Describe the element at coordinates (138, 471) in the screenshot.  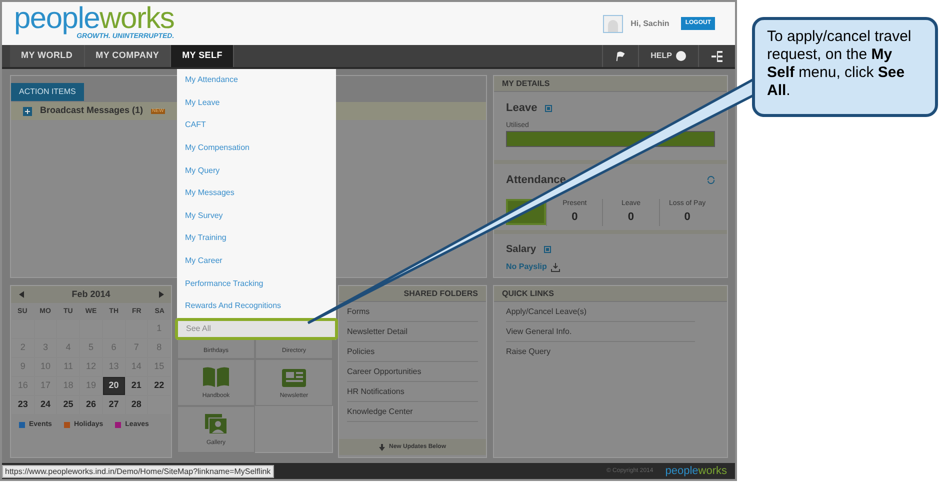
I see `status-url: https://www.peopleworks.ind.in/Demo/Home/SiteMap?linkname=MySelflink` at that location.